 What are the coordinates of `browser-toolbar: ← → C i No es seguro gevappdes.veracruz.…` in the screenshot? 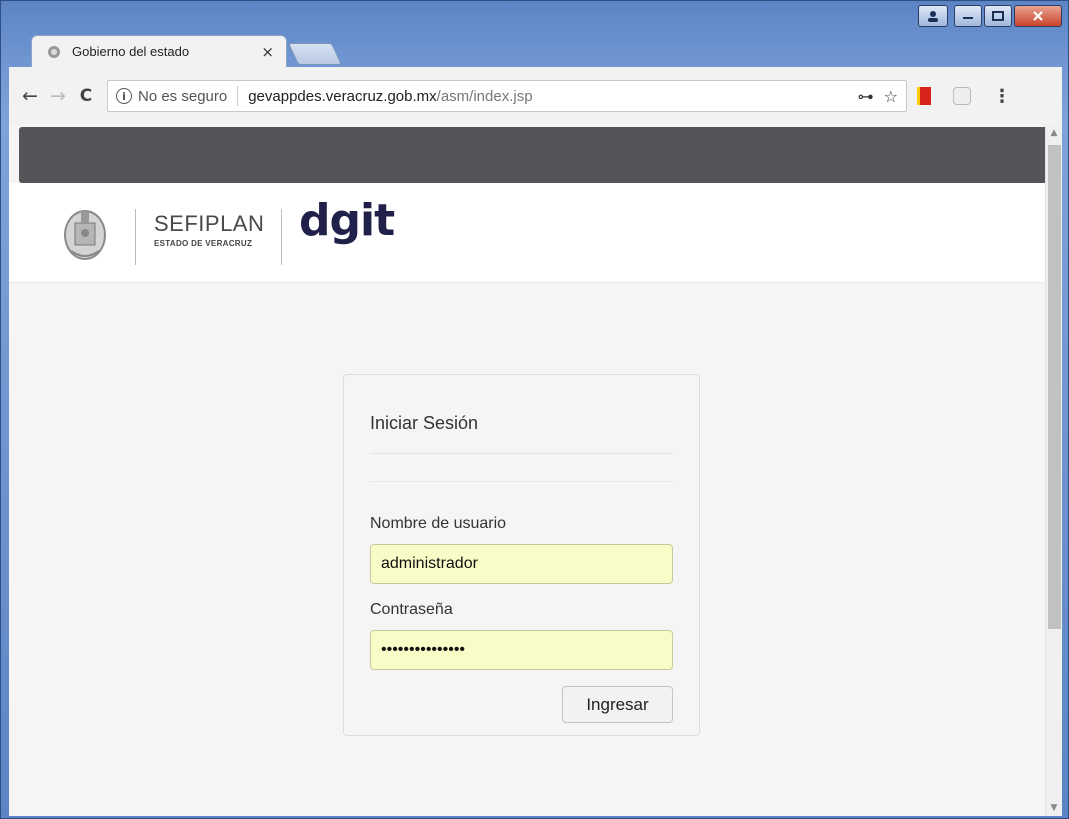 It's located at (535, 96).